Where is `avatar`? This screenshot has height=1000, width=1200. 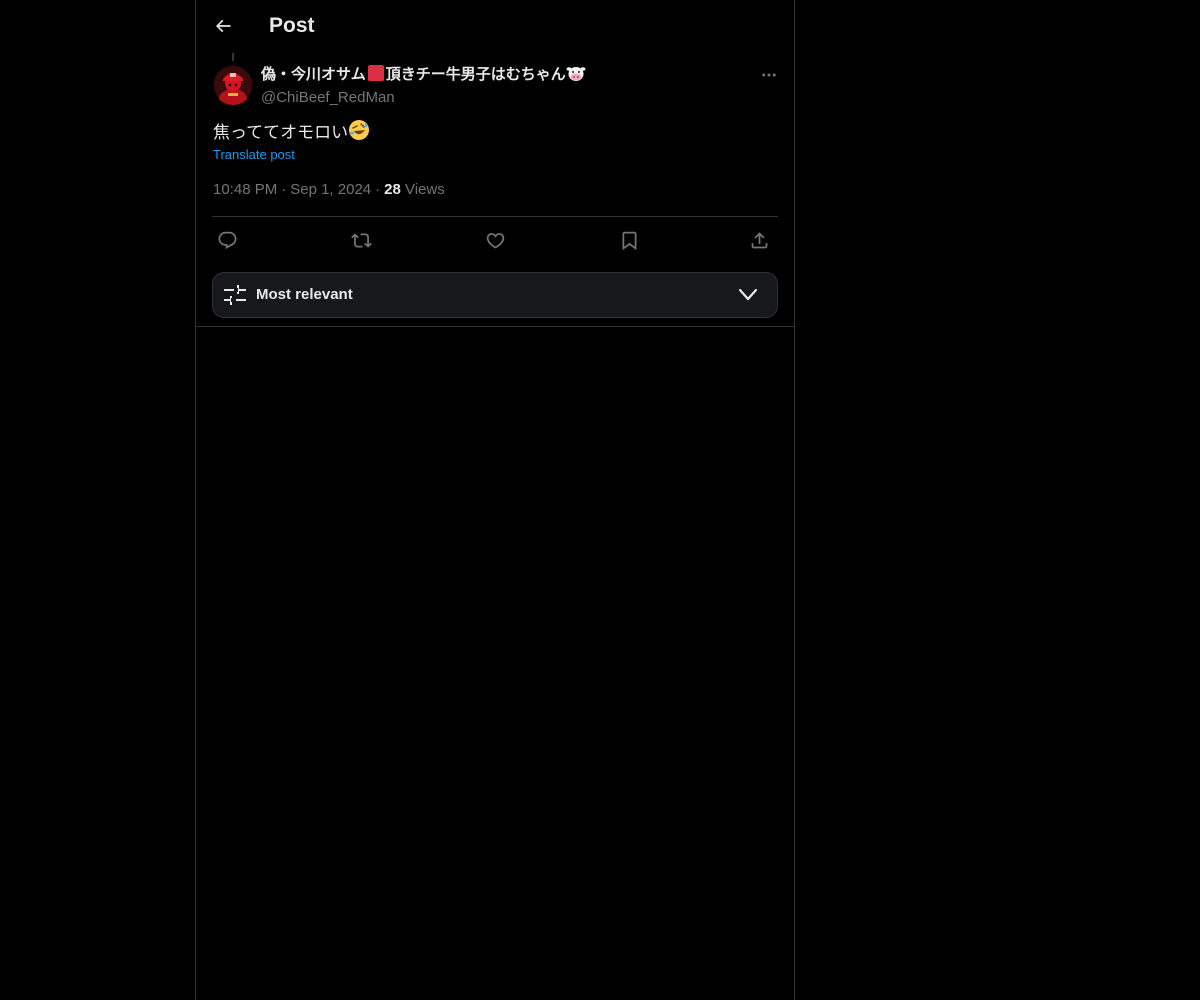
avatar is located at coordinates (233, 85).